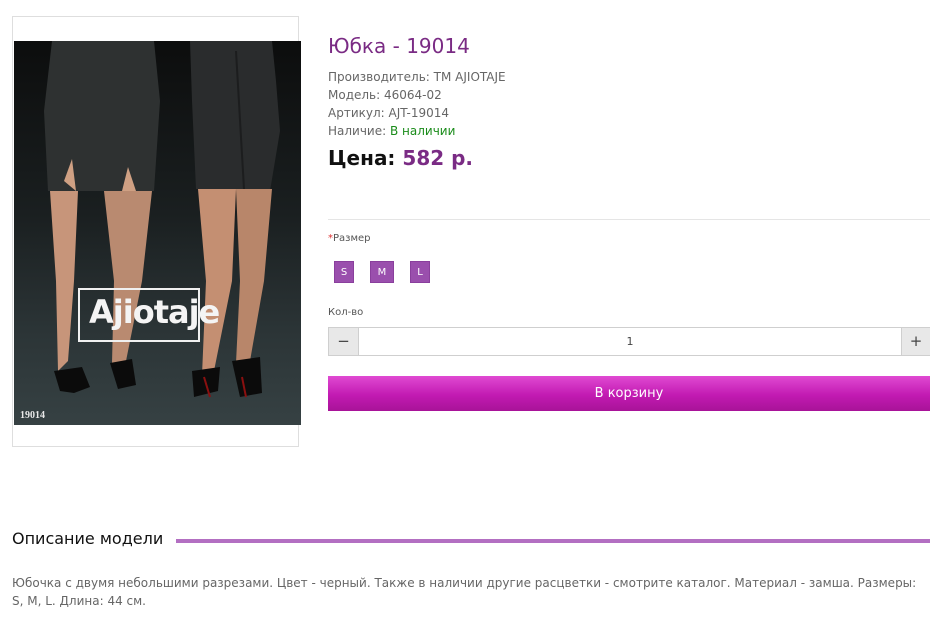 This screenshot has width=930, height=635. I want to click on manufacturer-value: TM AJIOTAJE, so click(469, 77).